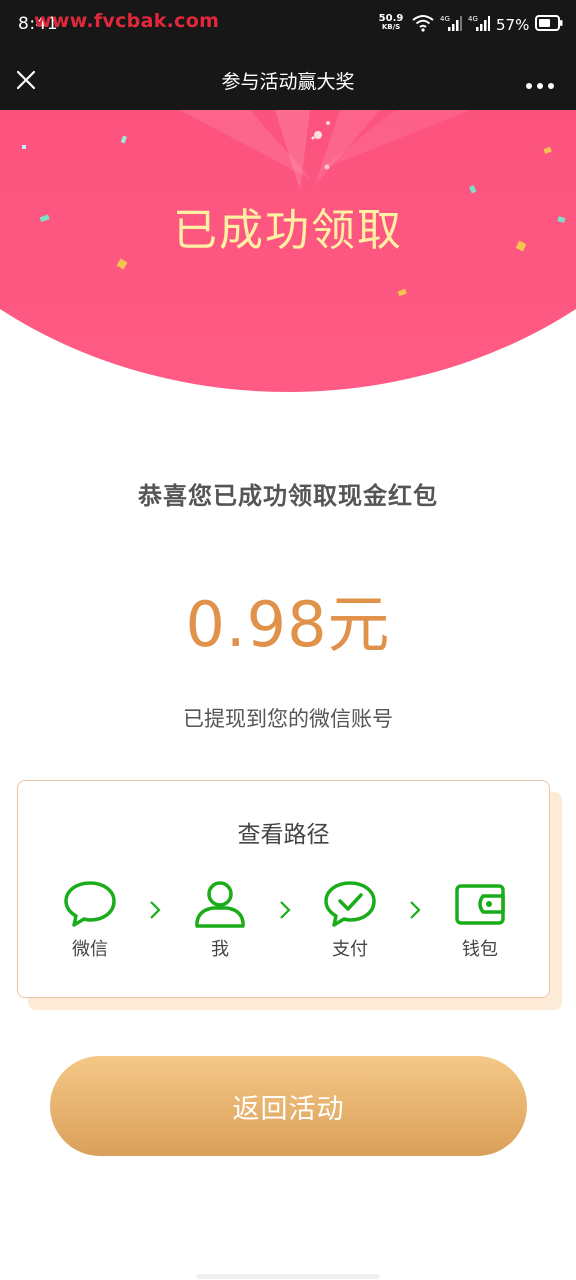 The width and height of the screenshot is (576, 1280). What do you see at coordinates (549, 25) in the screenshot?
I see `battery-icon` at bounding box center [549, 25].